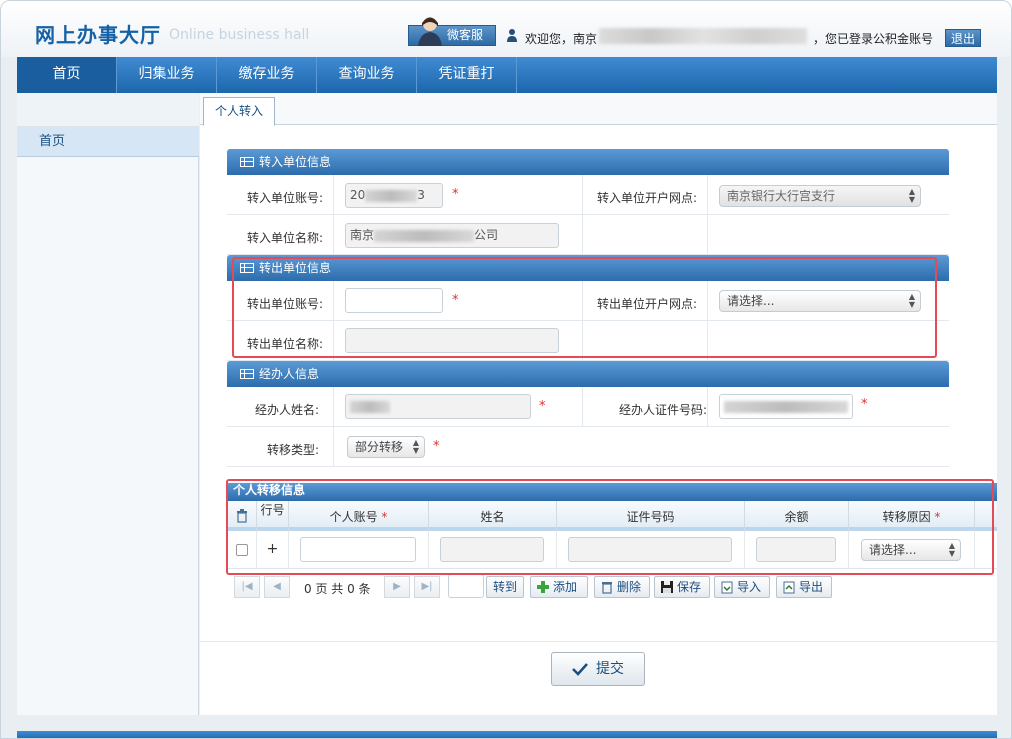 The height and width of the screenshot is (739, 1012). I want to click on customer-service-label: 微客服, so click(465, 35).